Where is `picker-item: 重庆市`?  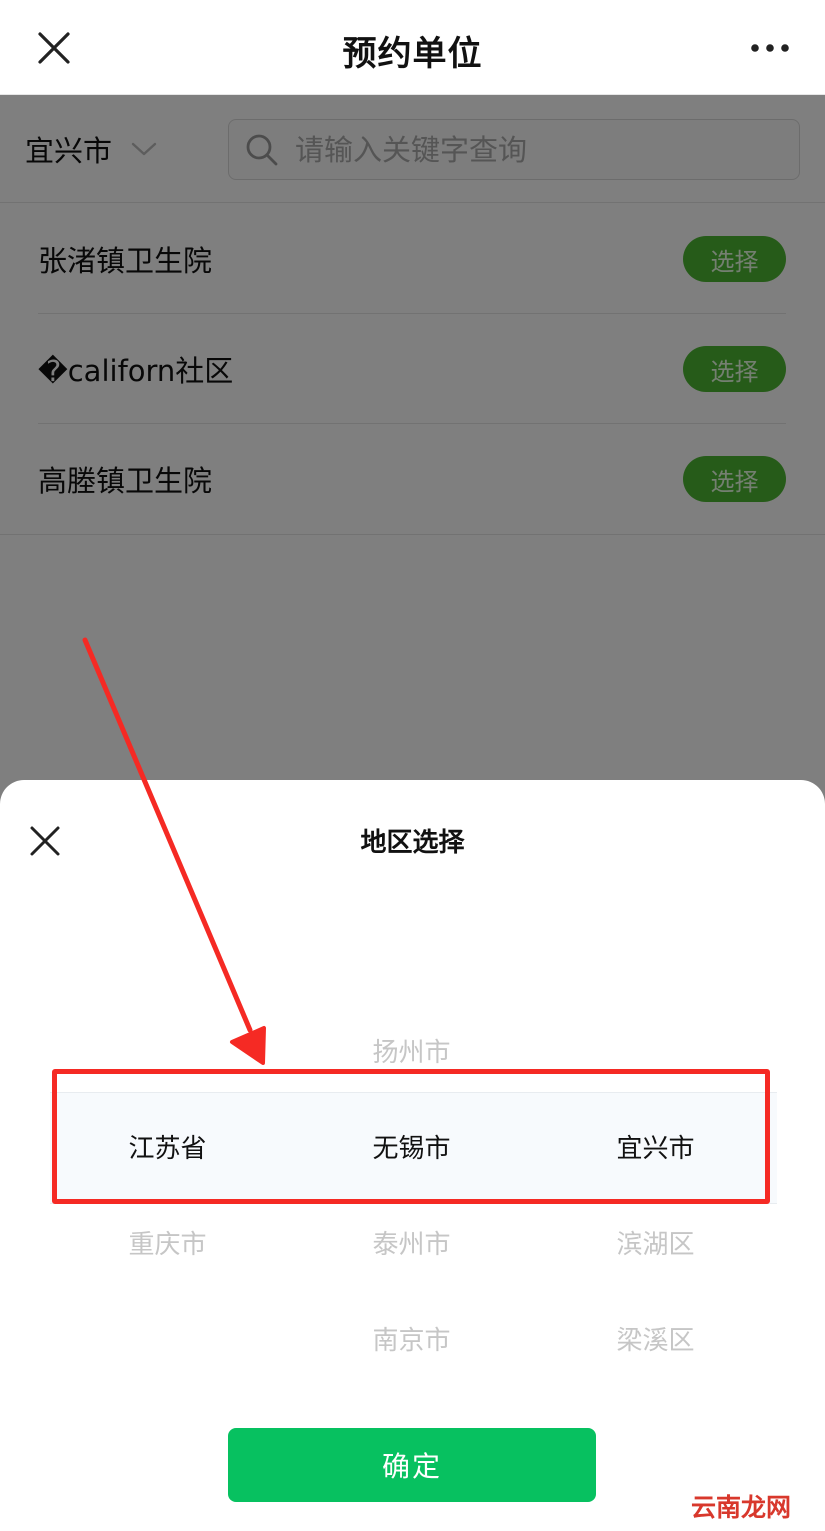 picker-item: 重庆市 is located at coordinates (167, 1242).